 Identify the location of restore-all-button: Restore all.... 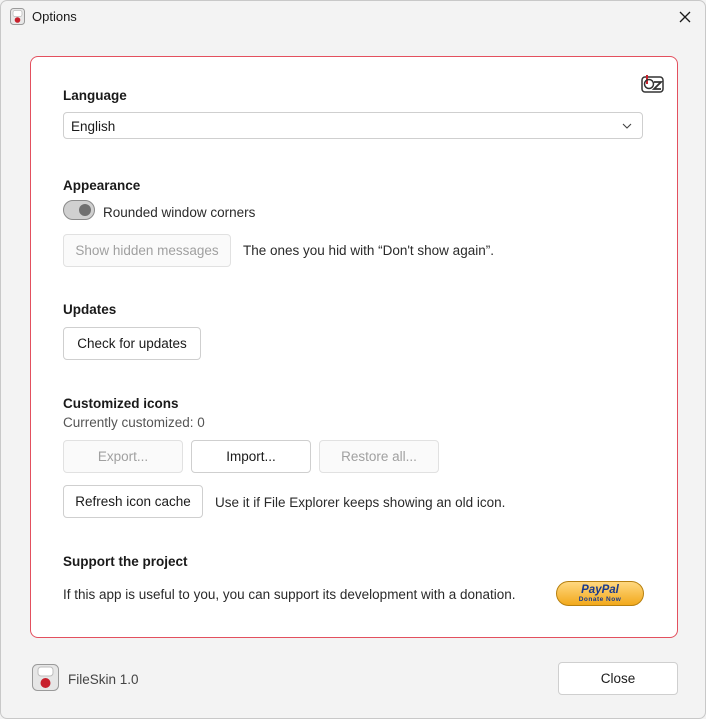
(379, 456).